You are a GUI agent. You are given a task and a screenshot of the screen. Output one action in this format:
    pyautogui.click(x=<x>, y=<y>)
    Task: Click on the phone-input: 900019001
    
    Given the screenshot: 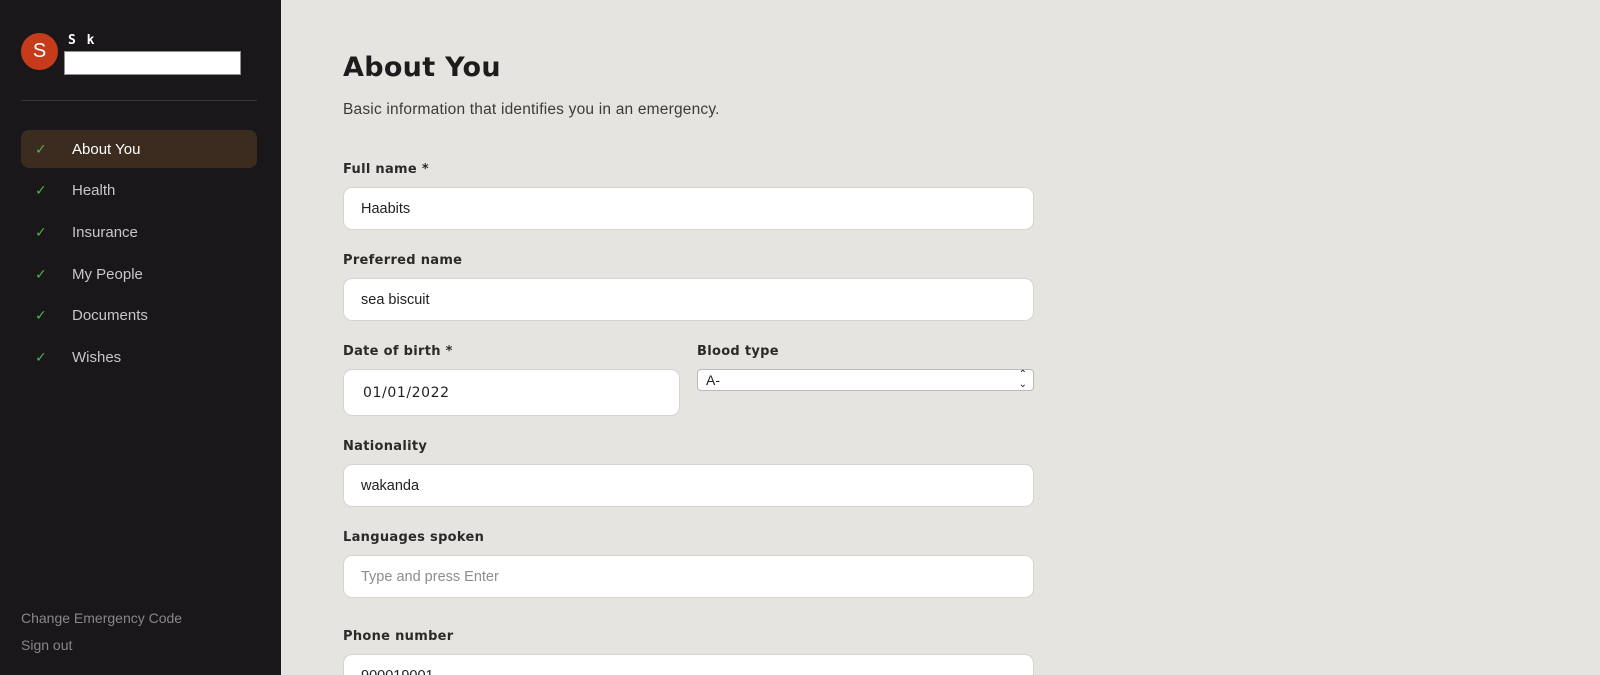 What is the action you would take?
    pyautogui.click(x=688, y=664)
    